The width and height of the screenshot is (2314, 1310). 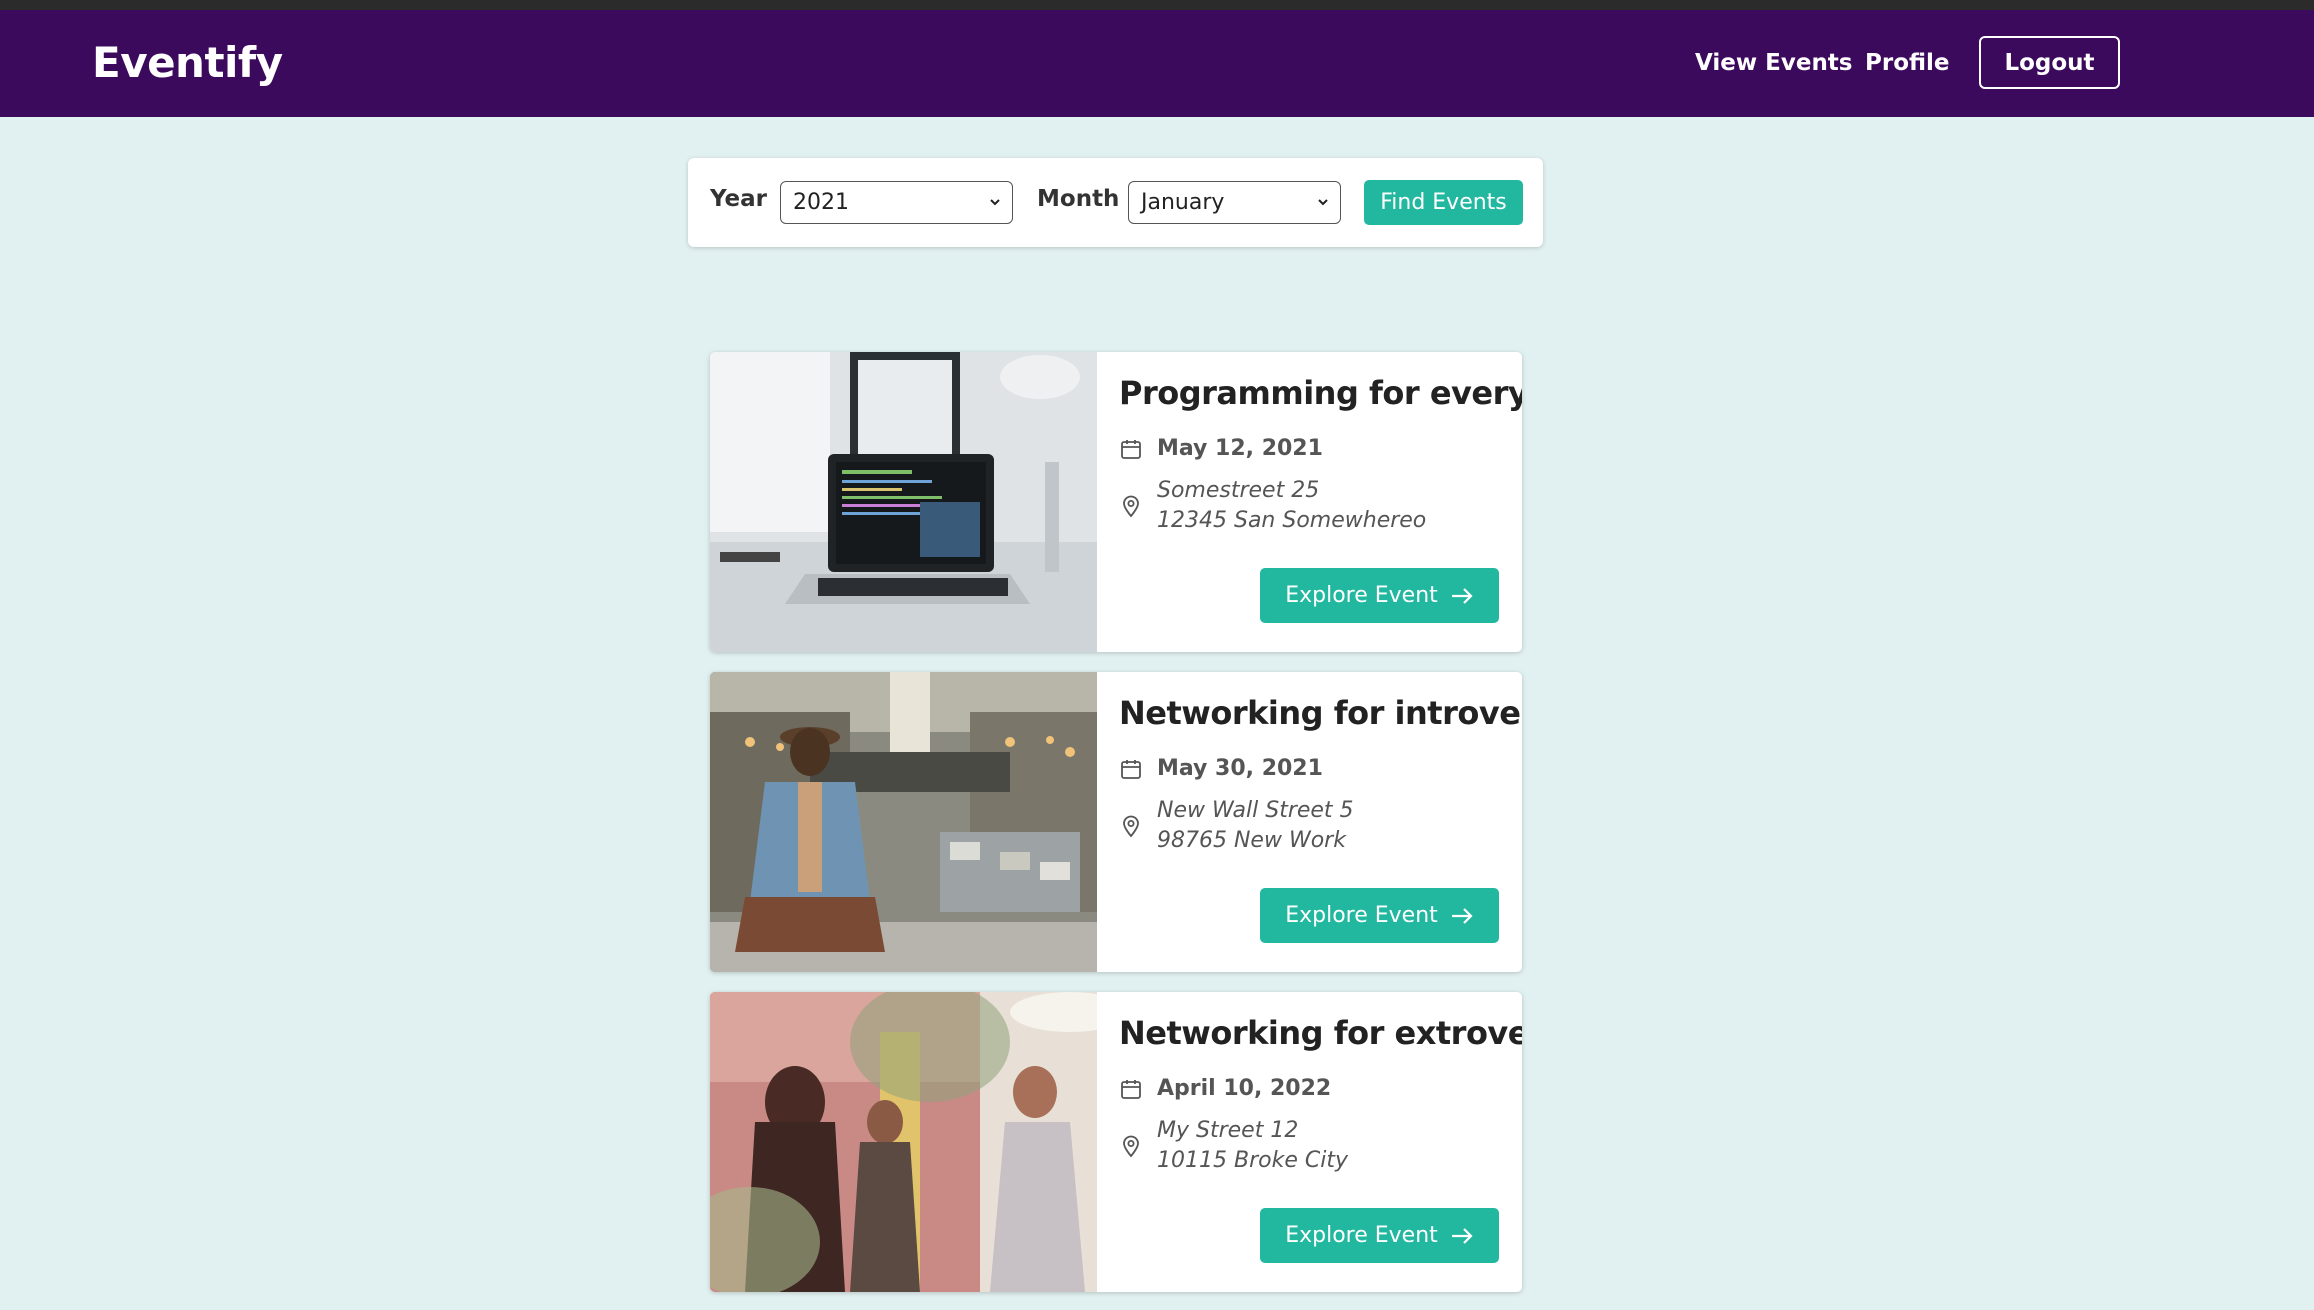 I want to click on event-location-row: New Wall Street 5 98765 New Work, so click(x=1236, y=826).